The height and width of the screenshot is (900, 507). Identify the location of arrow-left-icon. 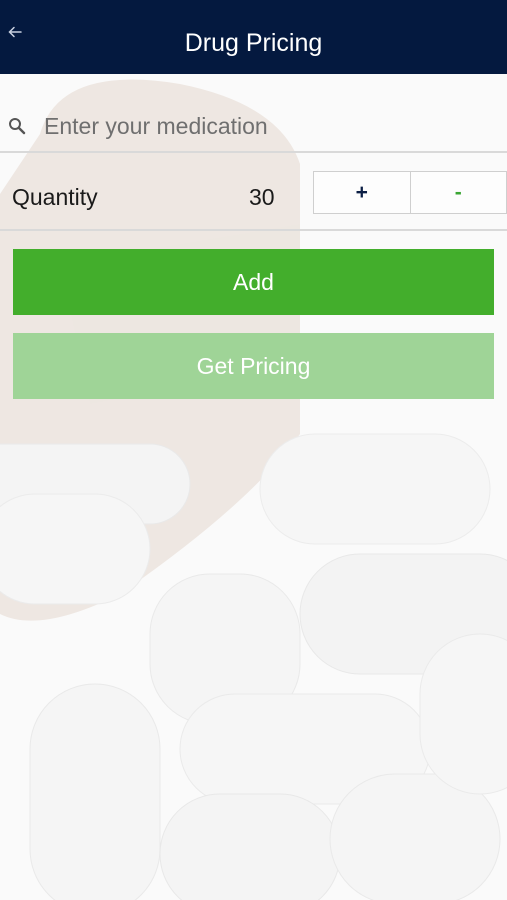
(15, 32).